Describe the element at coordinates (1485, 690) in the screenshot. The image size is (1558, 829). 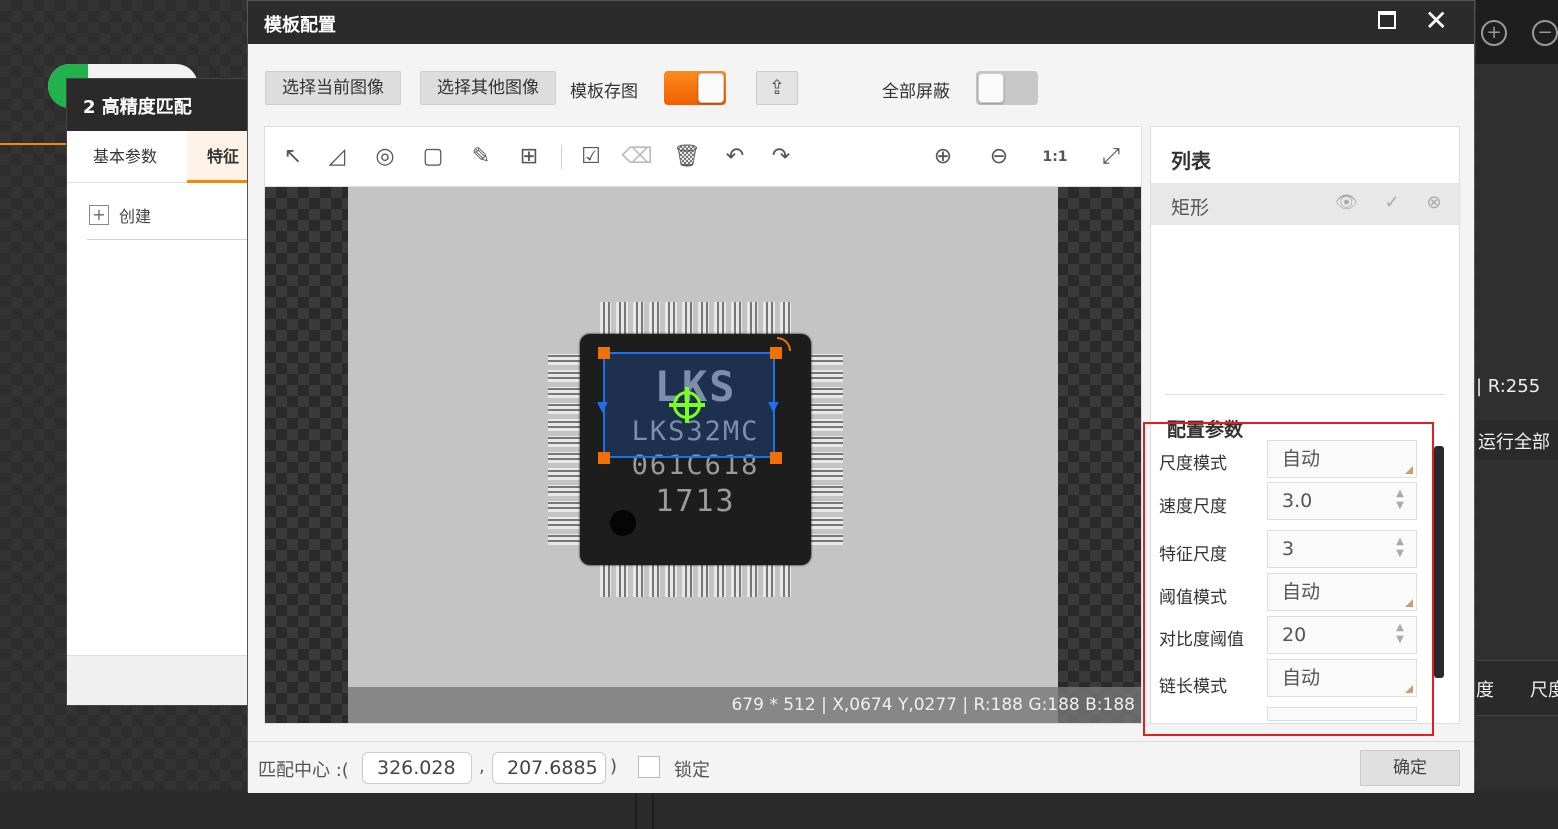
I see `column-header: 度` at that location.